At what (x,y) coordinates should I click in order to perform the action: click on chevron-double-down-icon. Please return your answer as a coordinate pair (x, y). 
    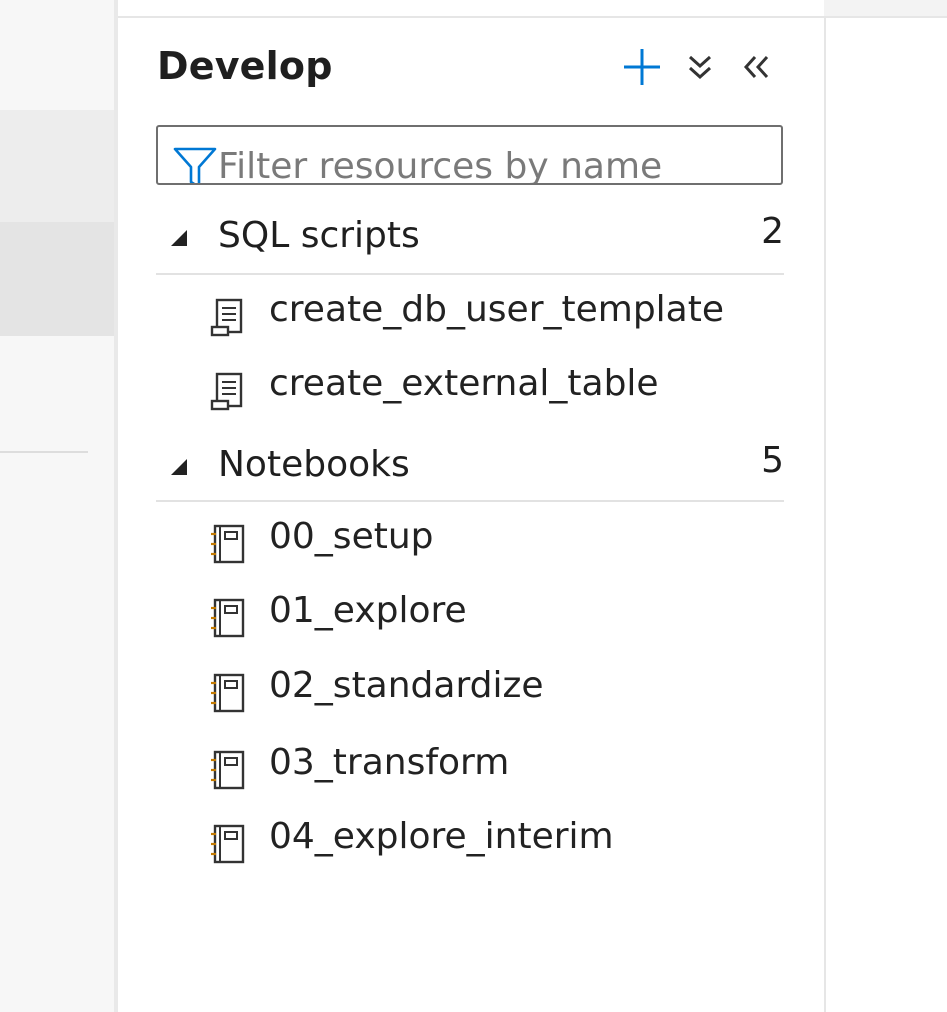
    Looking at the image, I should click on (700, 67).